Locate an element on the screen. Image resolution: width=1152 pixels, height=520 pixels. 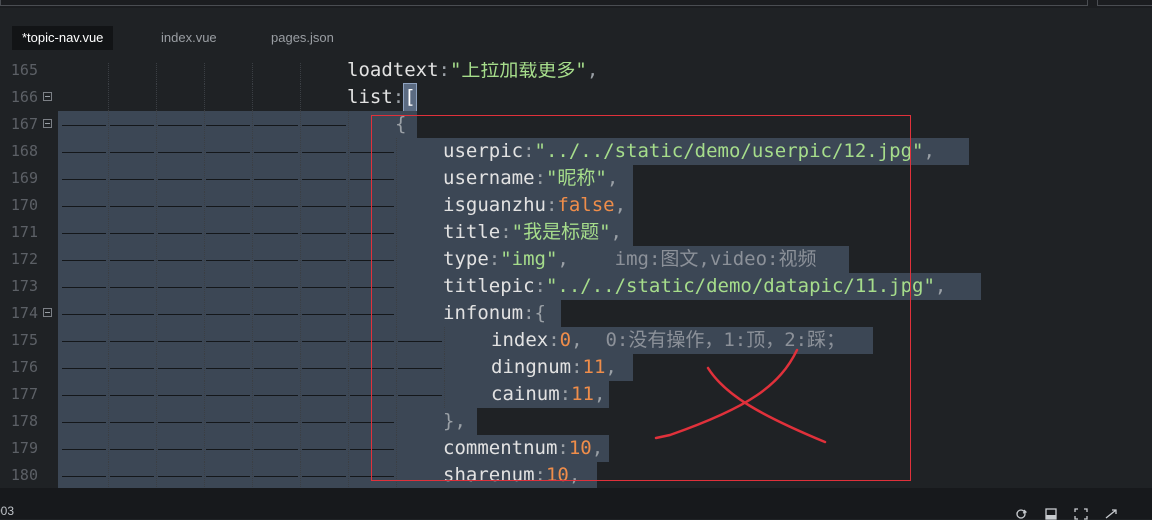
code-line: 180 sharenum:10, is located at coordinates (576, 475).